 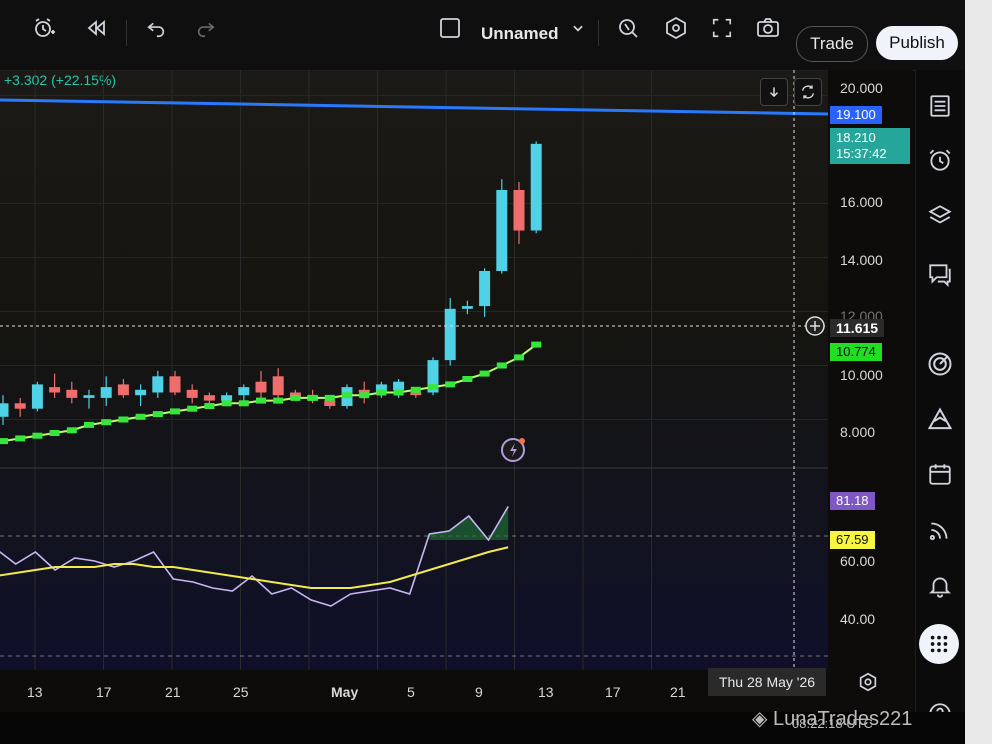 What do you see at coordinates (940, 160) in the screenshot?
I see `alarm-clock-icon` at bounding box center [940, 160].